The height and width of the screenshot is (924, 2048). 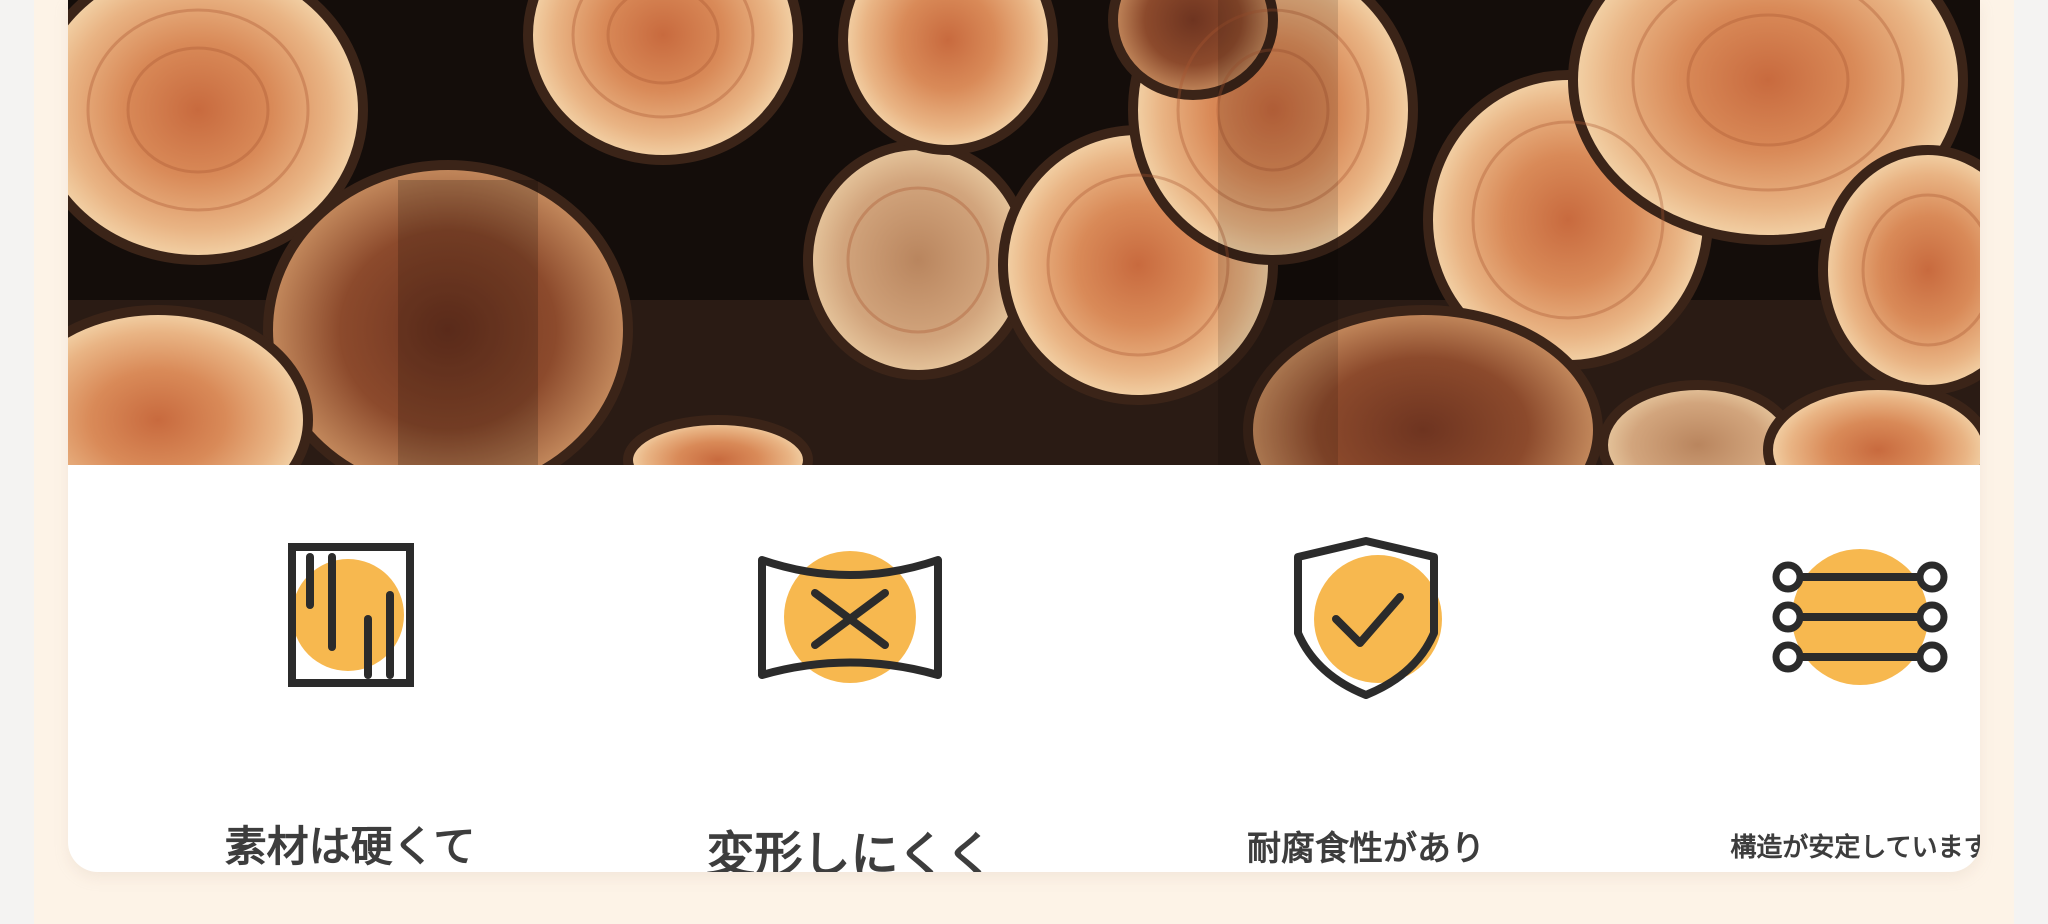 What do you see at coordinates (850, 620) in the screenshot?
I see `warp-cross-icon` at bounding box center [850, 620].